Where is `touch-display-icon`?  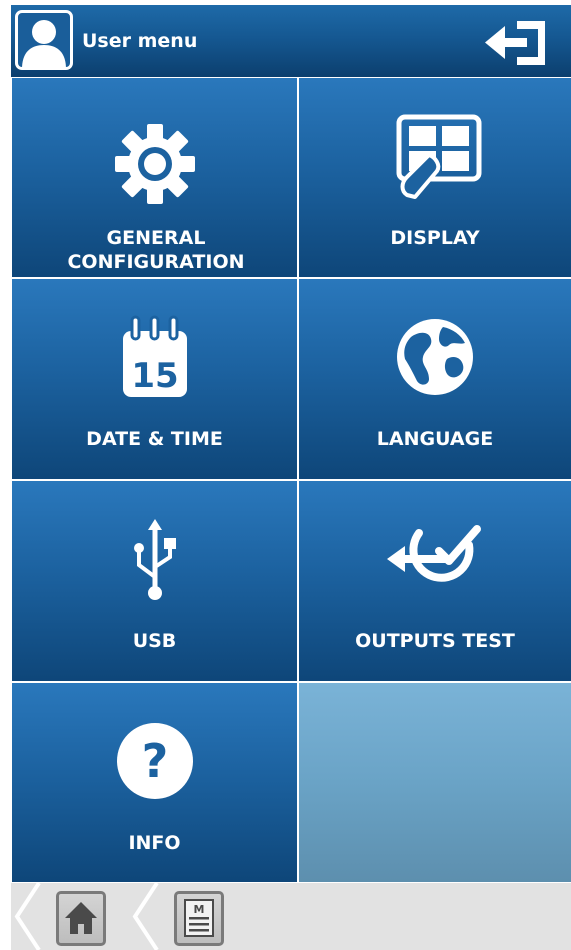 touch-display-icon is located at coordinates (435, 156).